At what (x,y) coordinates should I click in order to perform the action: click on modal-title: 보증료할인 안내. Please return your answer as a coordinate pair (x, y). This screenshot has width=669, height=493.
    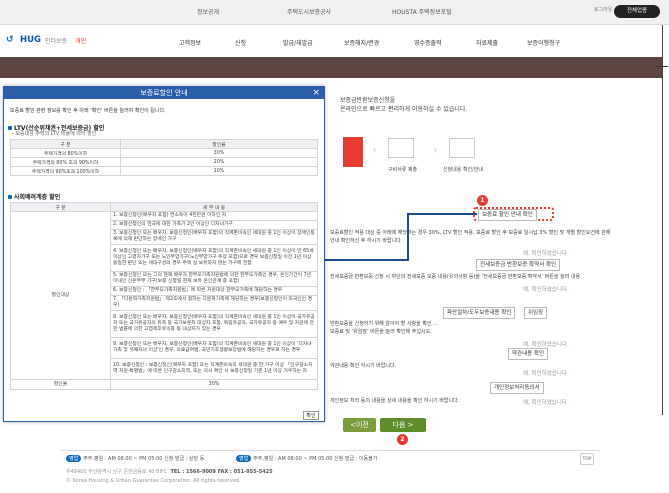
    Looking at the image, I should click on (164, 93).